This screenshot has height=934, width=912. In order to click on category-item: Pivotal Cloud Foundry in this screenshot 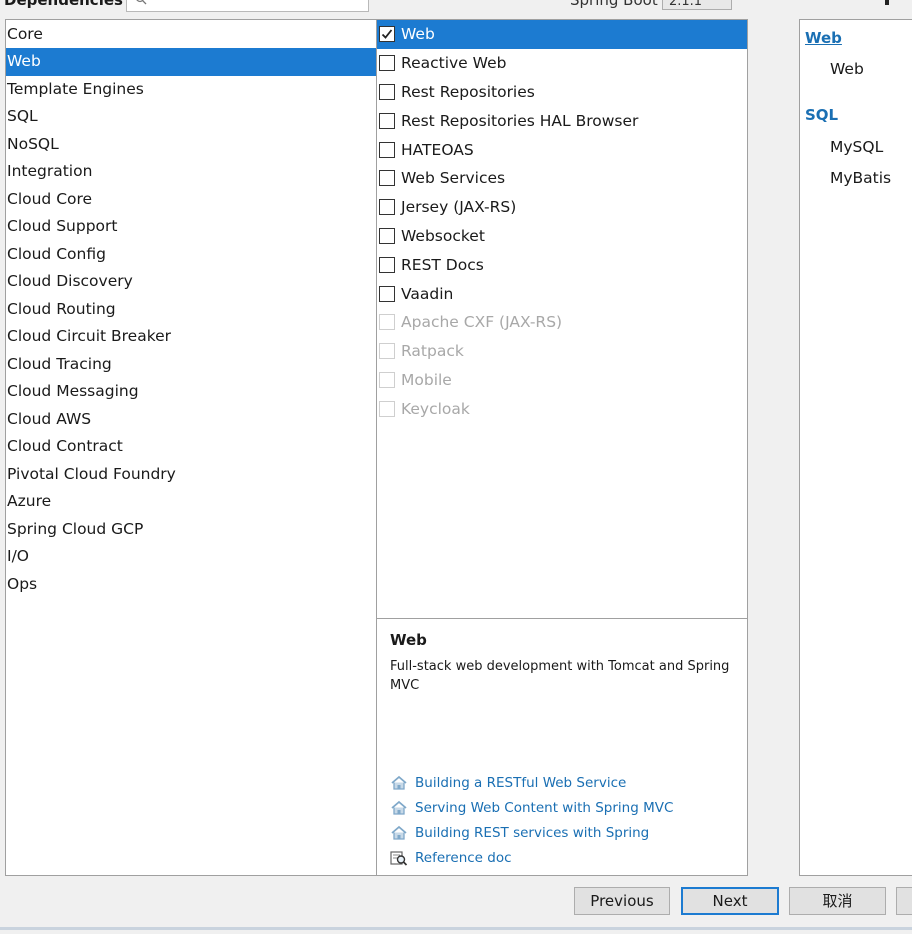, I will do `click(191, 475)`.